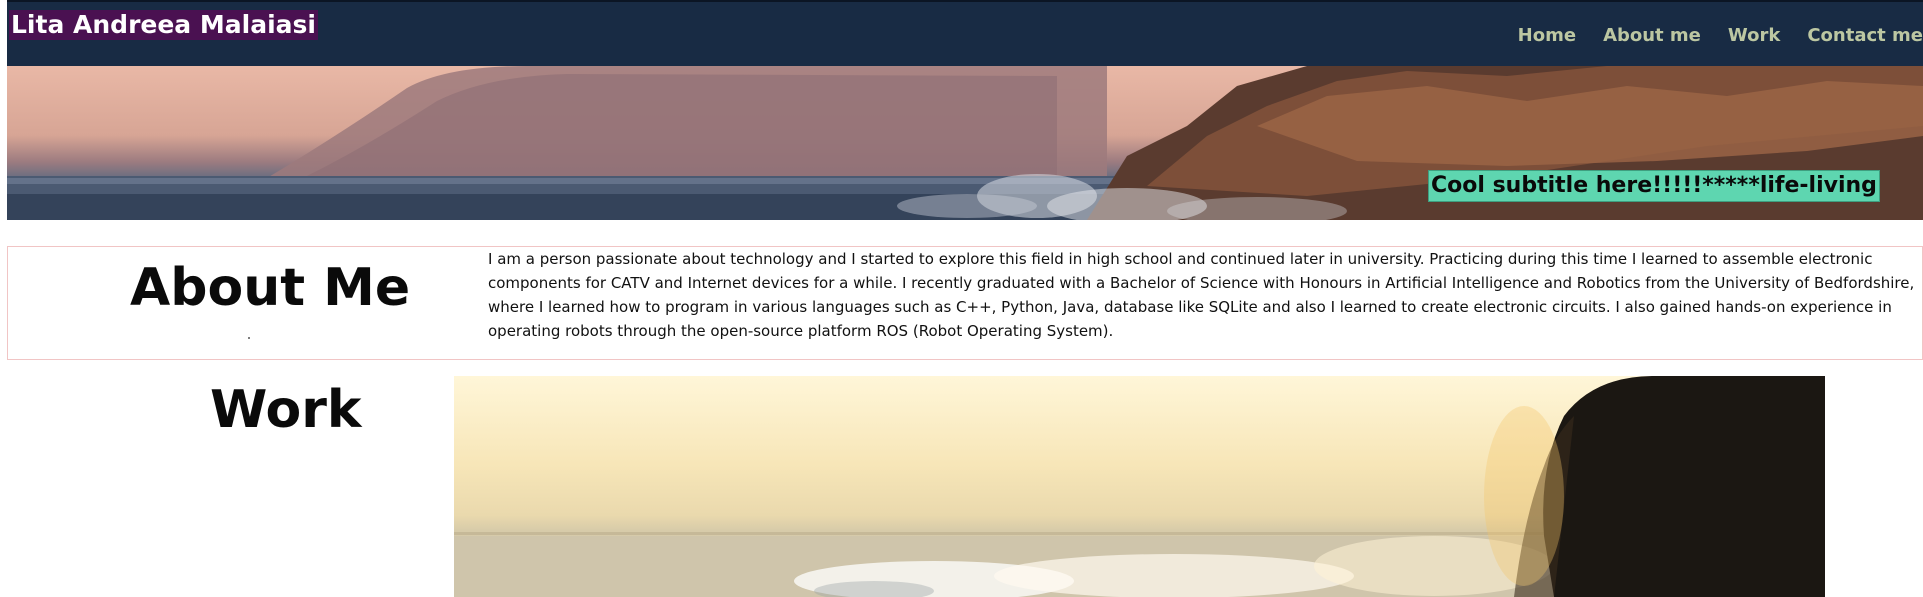 This screenshot has width=1923, height=597. I want to click on about-heading: About Me, so click(270, 288).